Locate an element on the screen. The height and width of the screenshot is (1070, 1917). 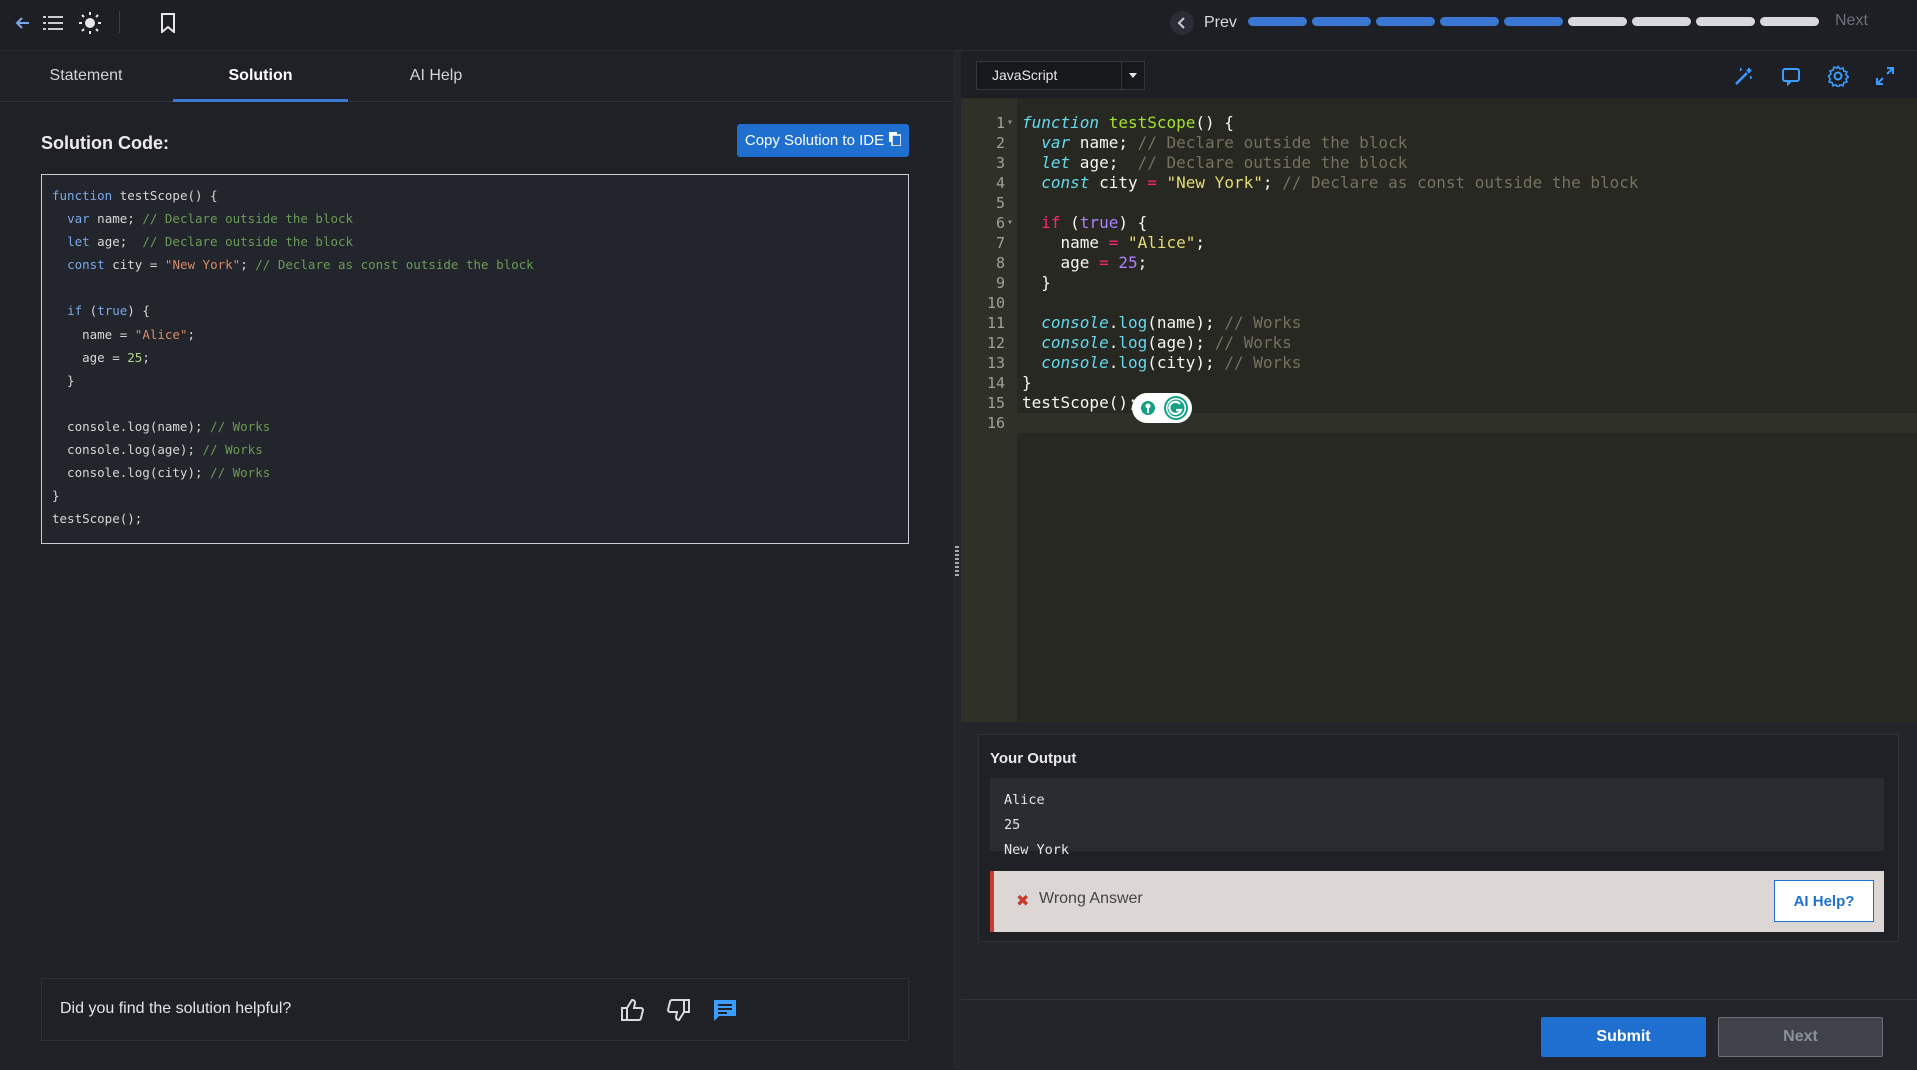
thumbs-down-icon is located at coordinates (680, 1011).